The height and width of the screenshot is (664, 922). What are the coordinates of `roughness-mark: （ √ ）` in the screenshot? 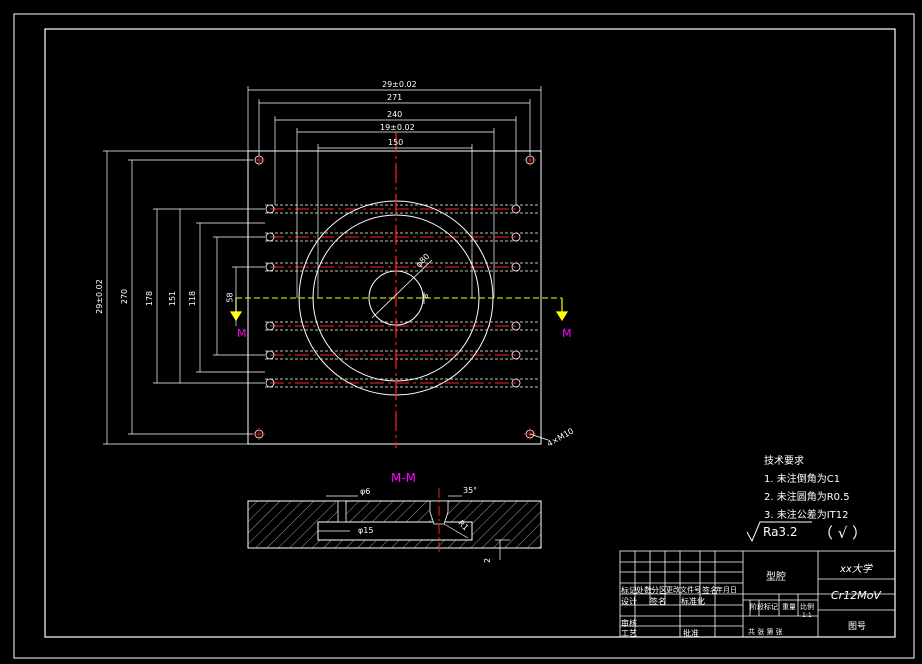 It's located at (843, 533).